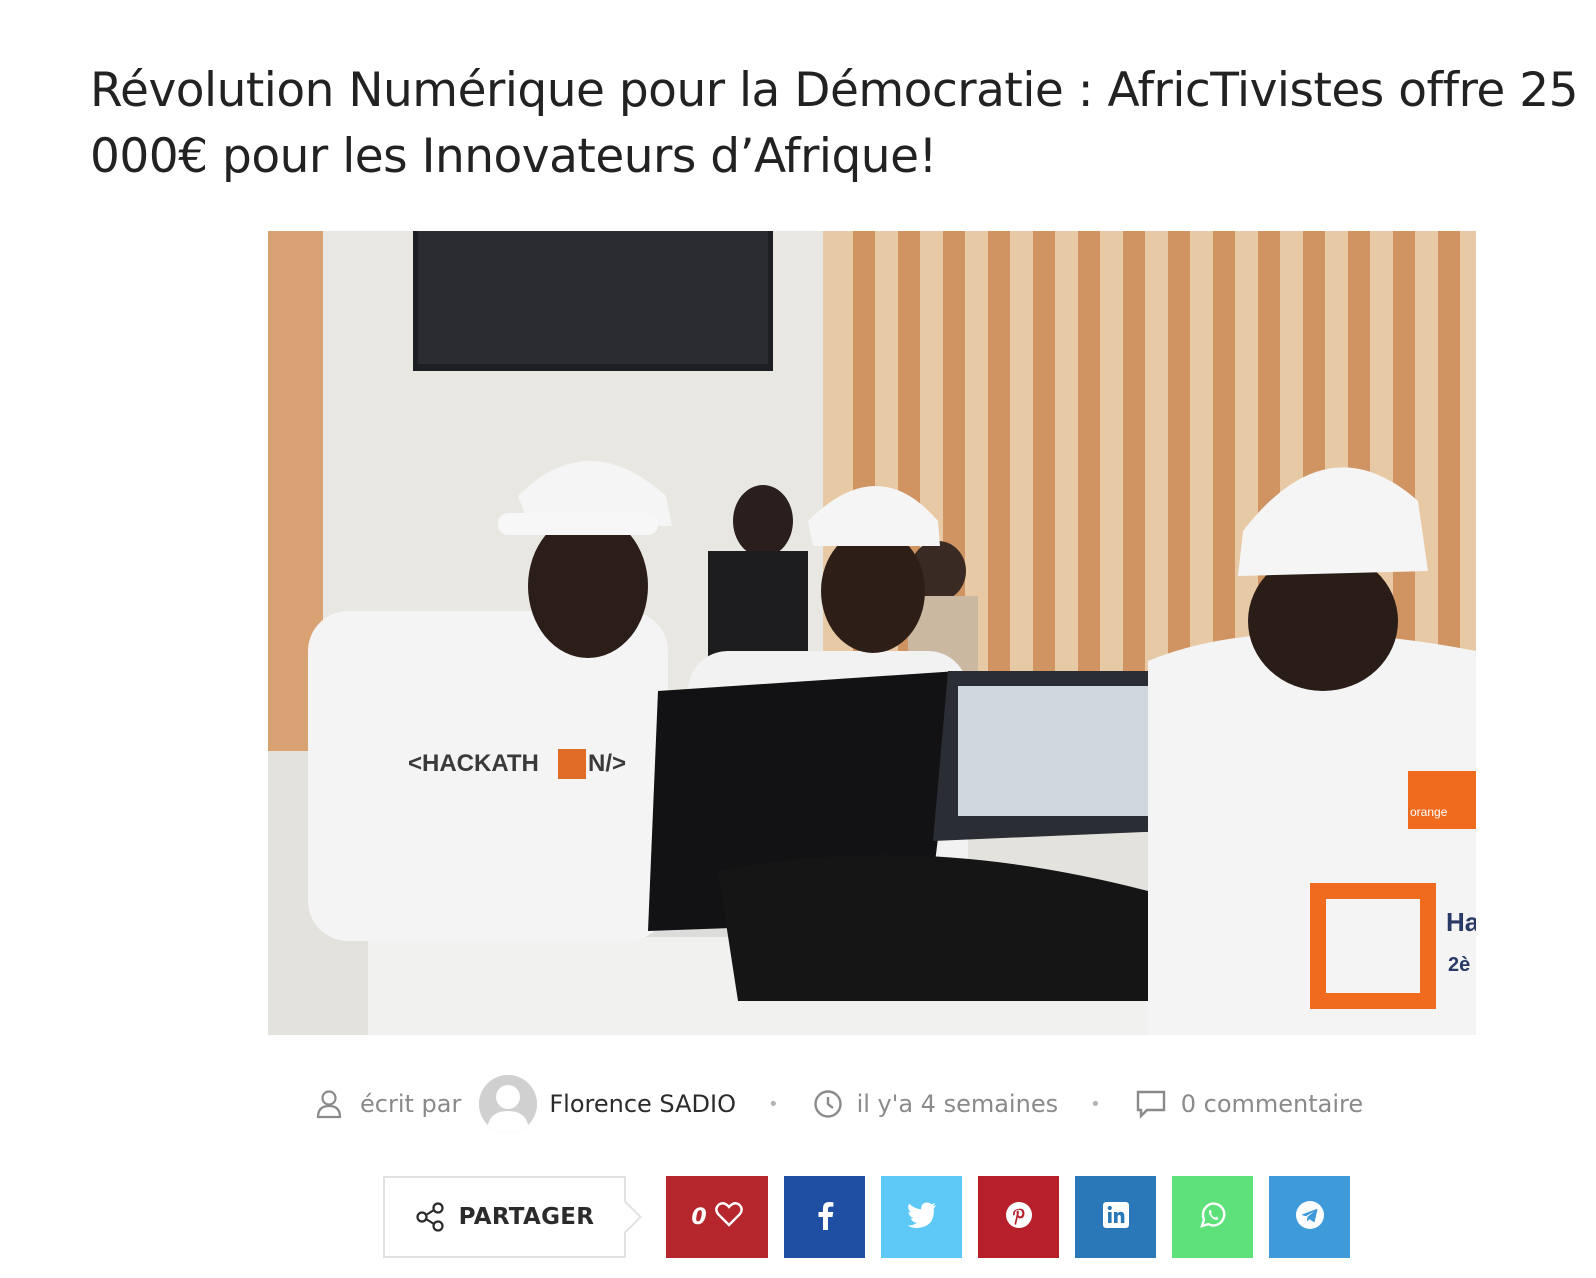 Image resolution: width=1596 pixels, height=1278 pixels. What do you see at coordinates (430, 1217) in the screenshot?
I see `share-icon` at bounding box center [430, 1217].